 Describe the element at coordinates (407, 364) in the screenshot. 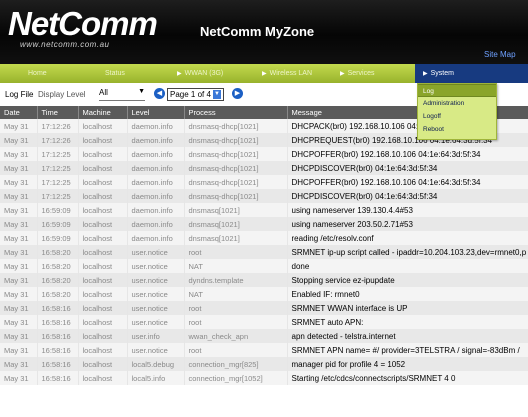

I see `cell-message: manager pid for profile 4 = 1052` at that location.